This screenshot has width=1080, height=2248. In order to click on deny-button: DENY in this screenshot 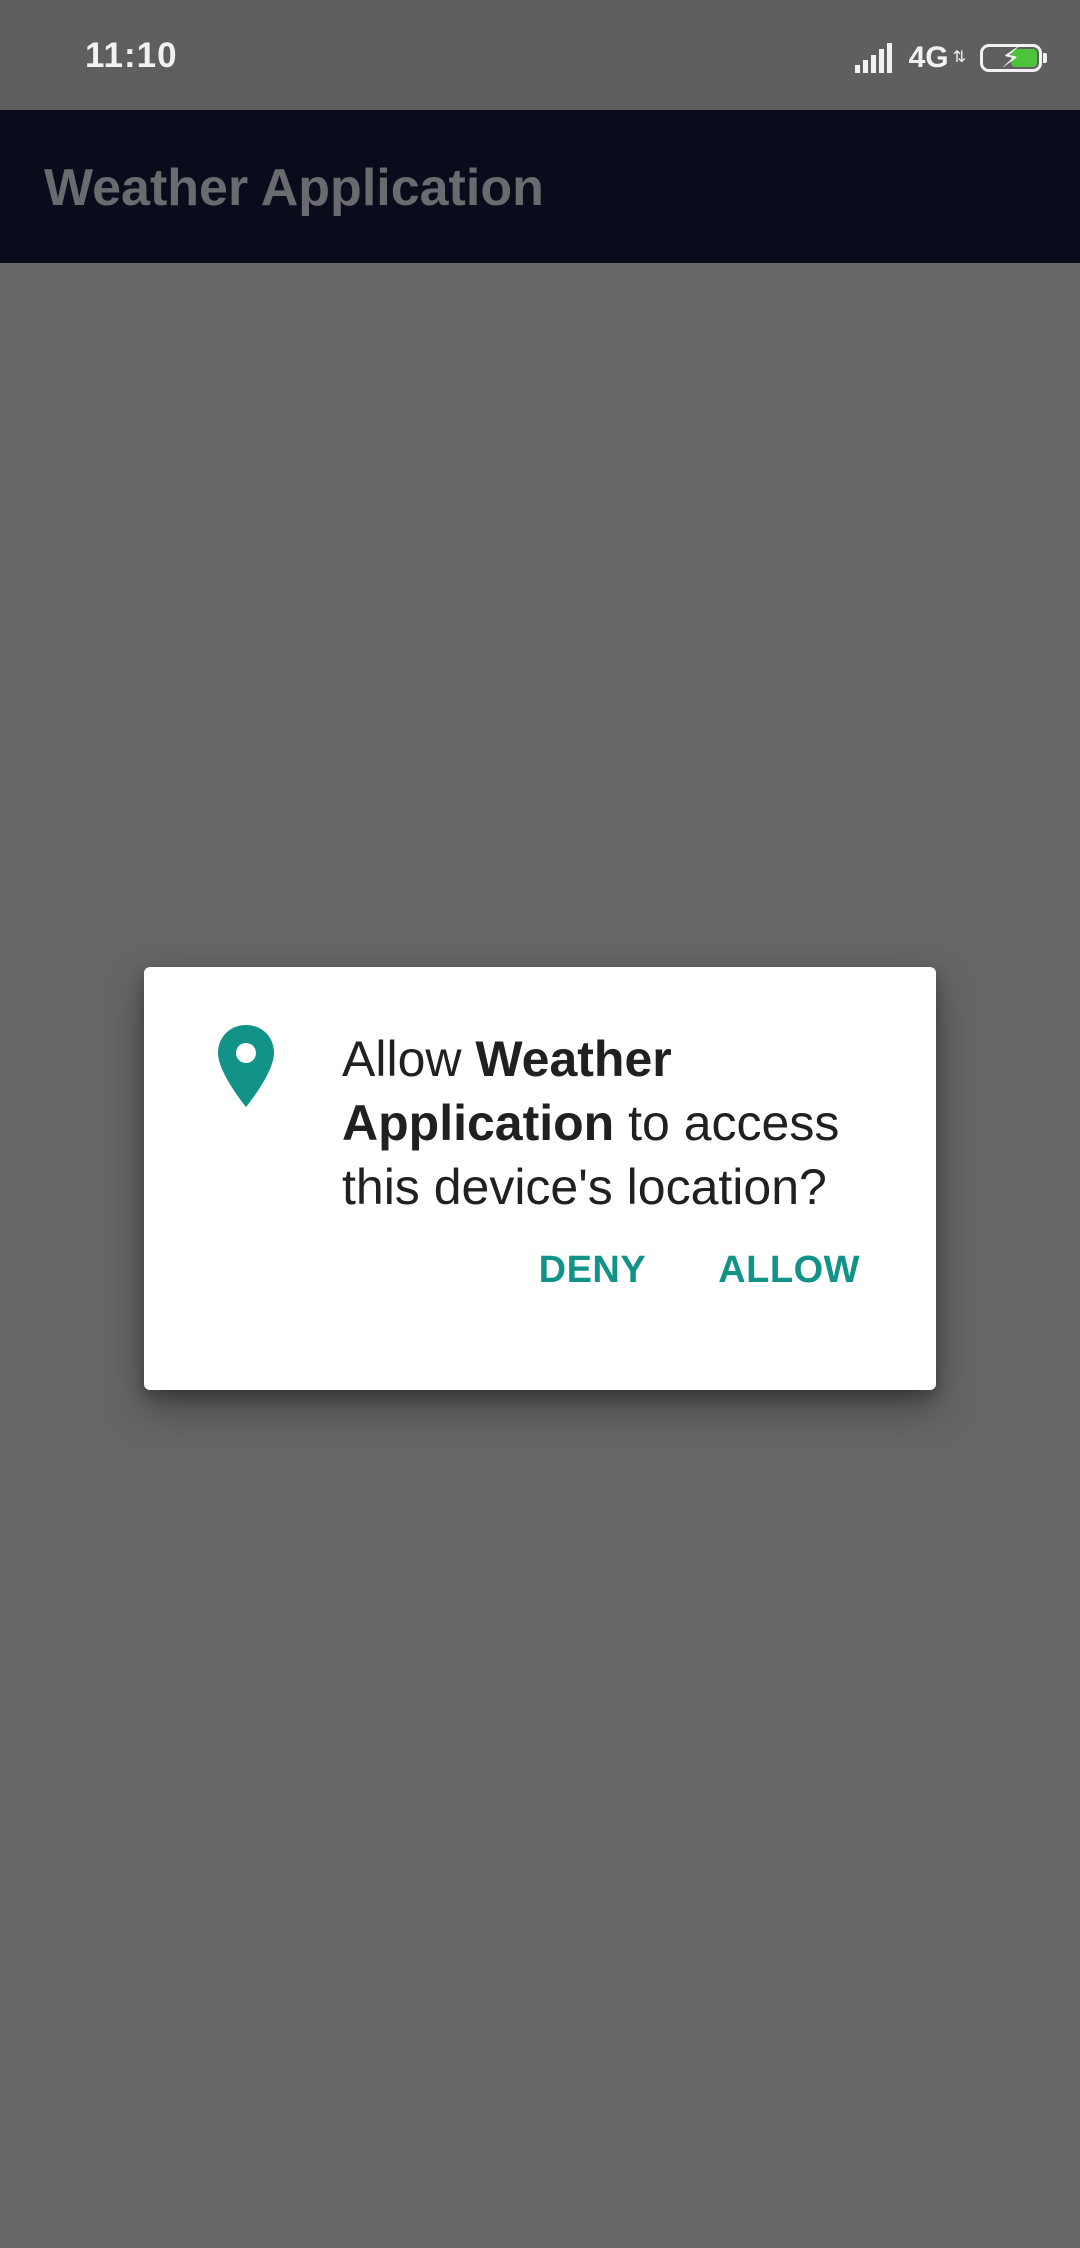, I will do `click(593, 1270)`.